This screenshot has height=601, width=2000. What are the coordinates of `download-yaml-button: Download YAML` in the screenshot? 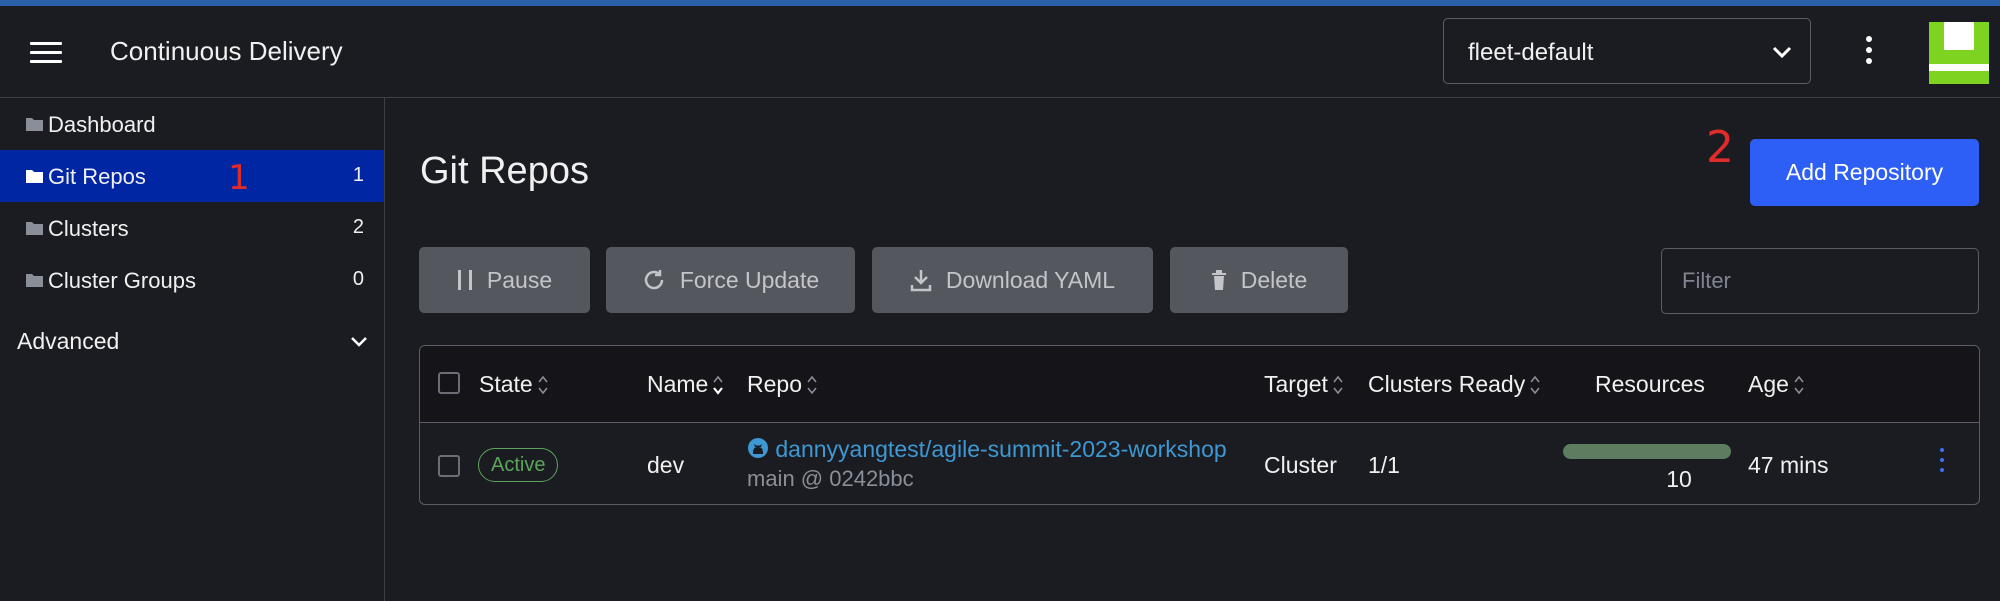 It's located at (1012, 280).